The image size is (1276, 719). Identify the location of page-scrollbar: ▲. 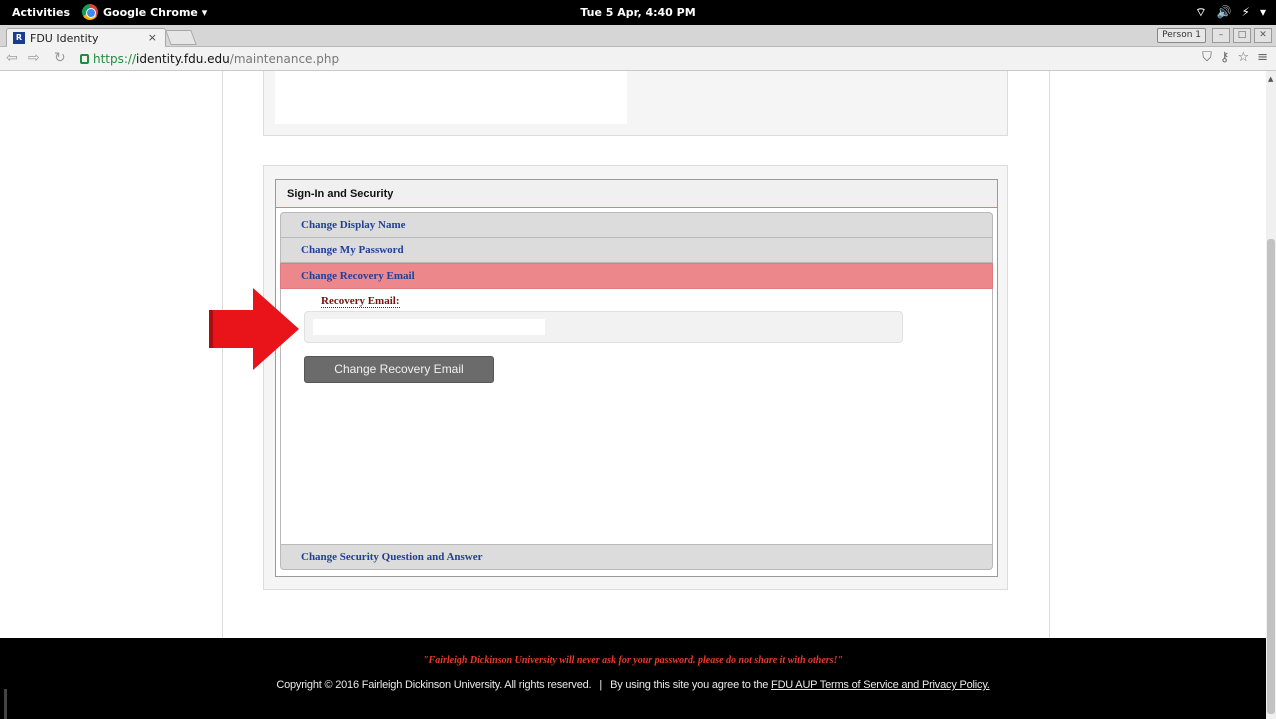
(1271, 395).